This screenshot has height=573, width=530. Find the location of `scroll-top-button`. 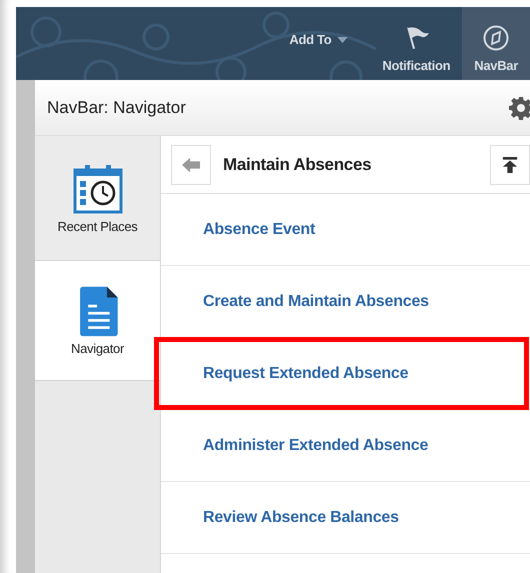

scroll-top-button is located at coordinates (510, 164).